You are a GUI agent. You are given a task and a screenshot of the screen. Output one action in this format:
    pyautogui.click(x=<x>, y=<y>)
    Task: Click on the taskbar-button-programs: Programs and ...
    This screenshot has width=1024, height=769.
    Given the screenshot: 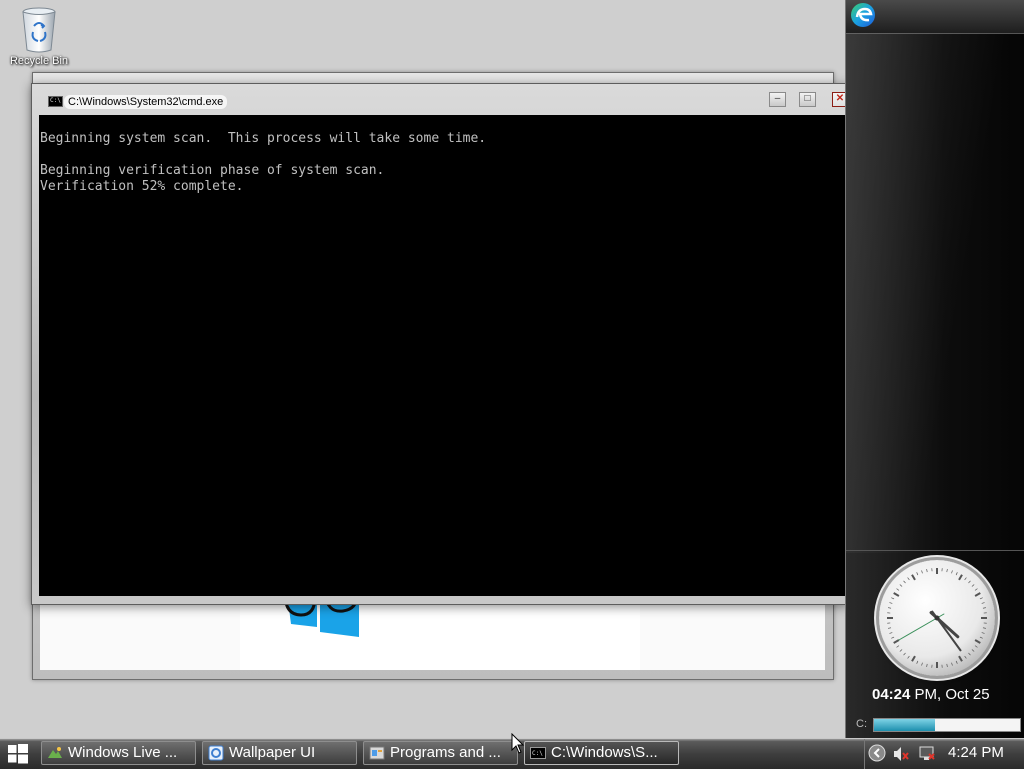 What is the action you would take?
    pyautogui.click(x=440, y=753)
    